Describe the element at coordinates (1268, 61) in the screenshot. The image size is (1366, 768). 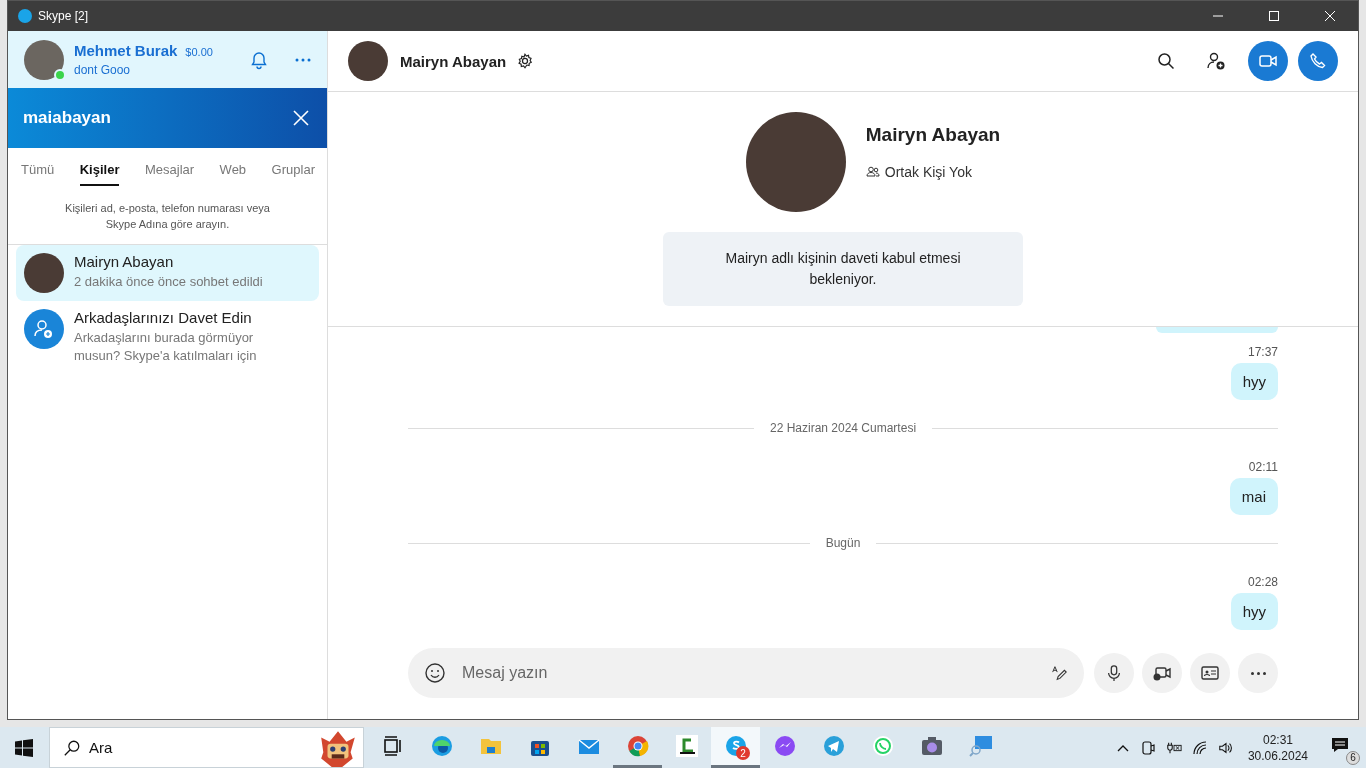
I see `video-call-button` at that location.